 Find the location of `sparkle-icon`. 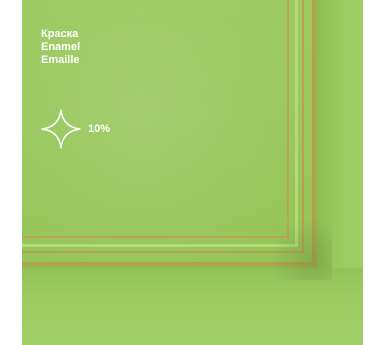

sparkle-icon is located at coordinates (61, 129).